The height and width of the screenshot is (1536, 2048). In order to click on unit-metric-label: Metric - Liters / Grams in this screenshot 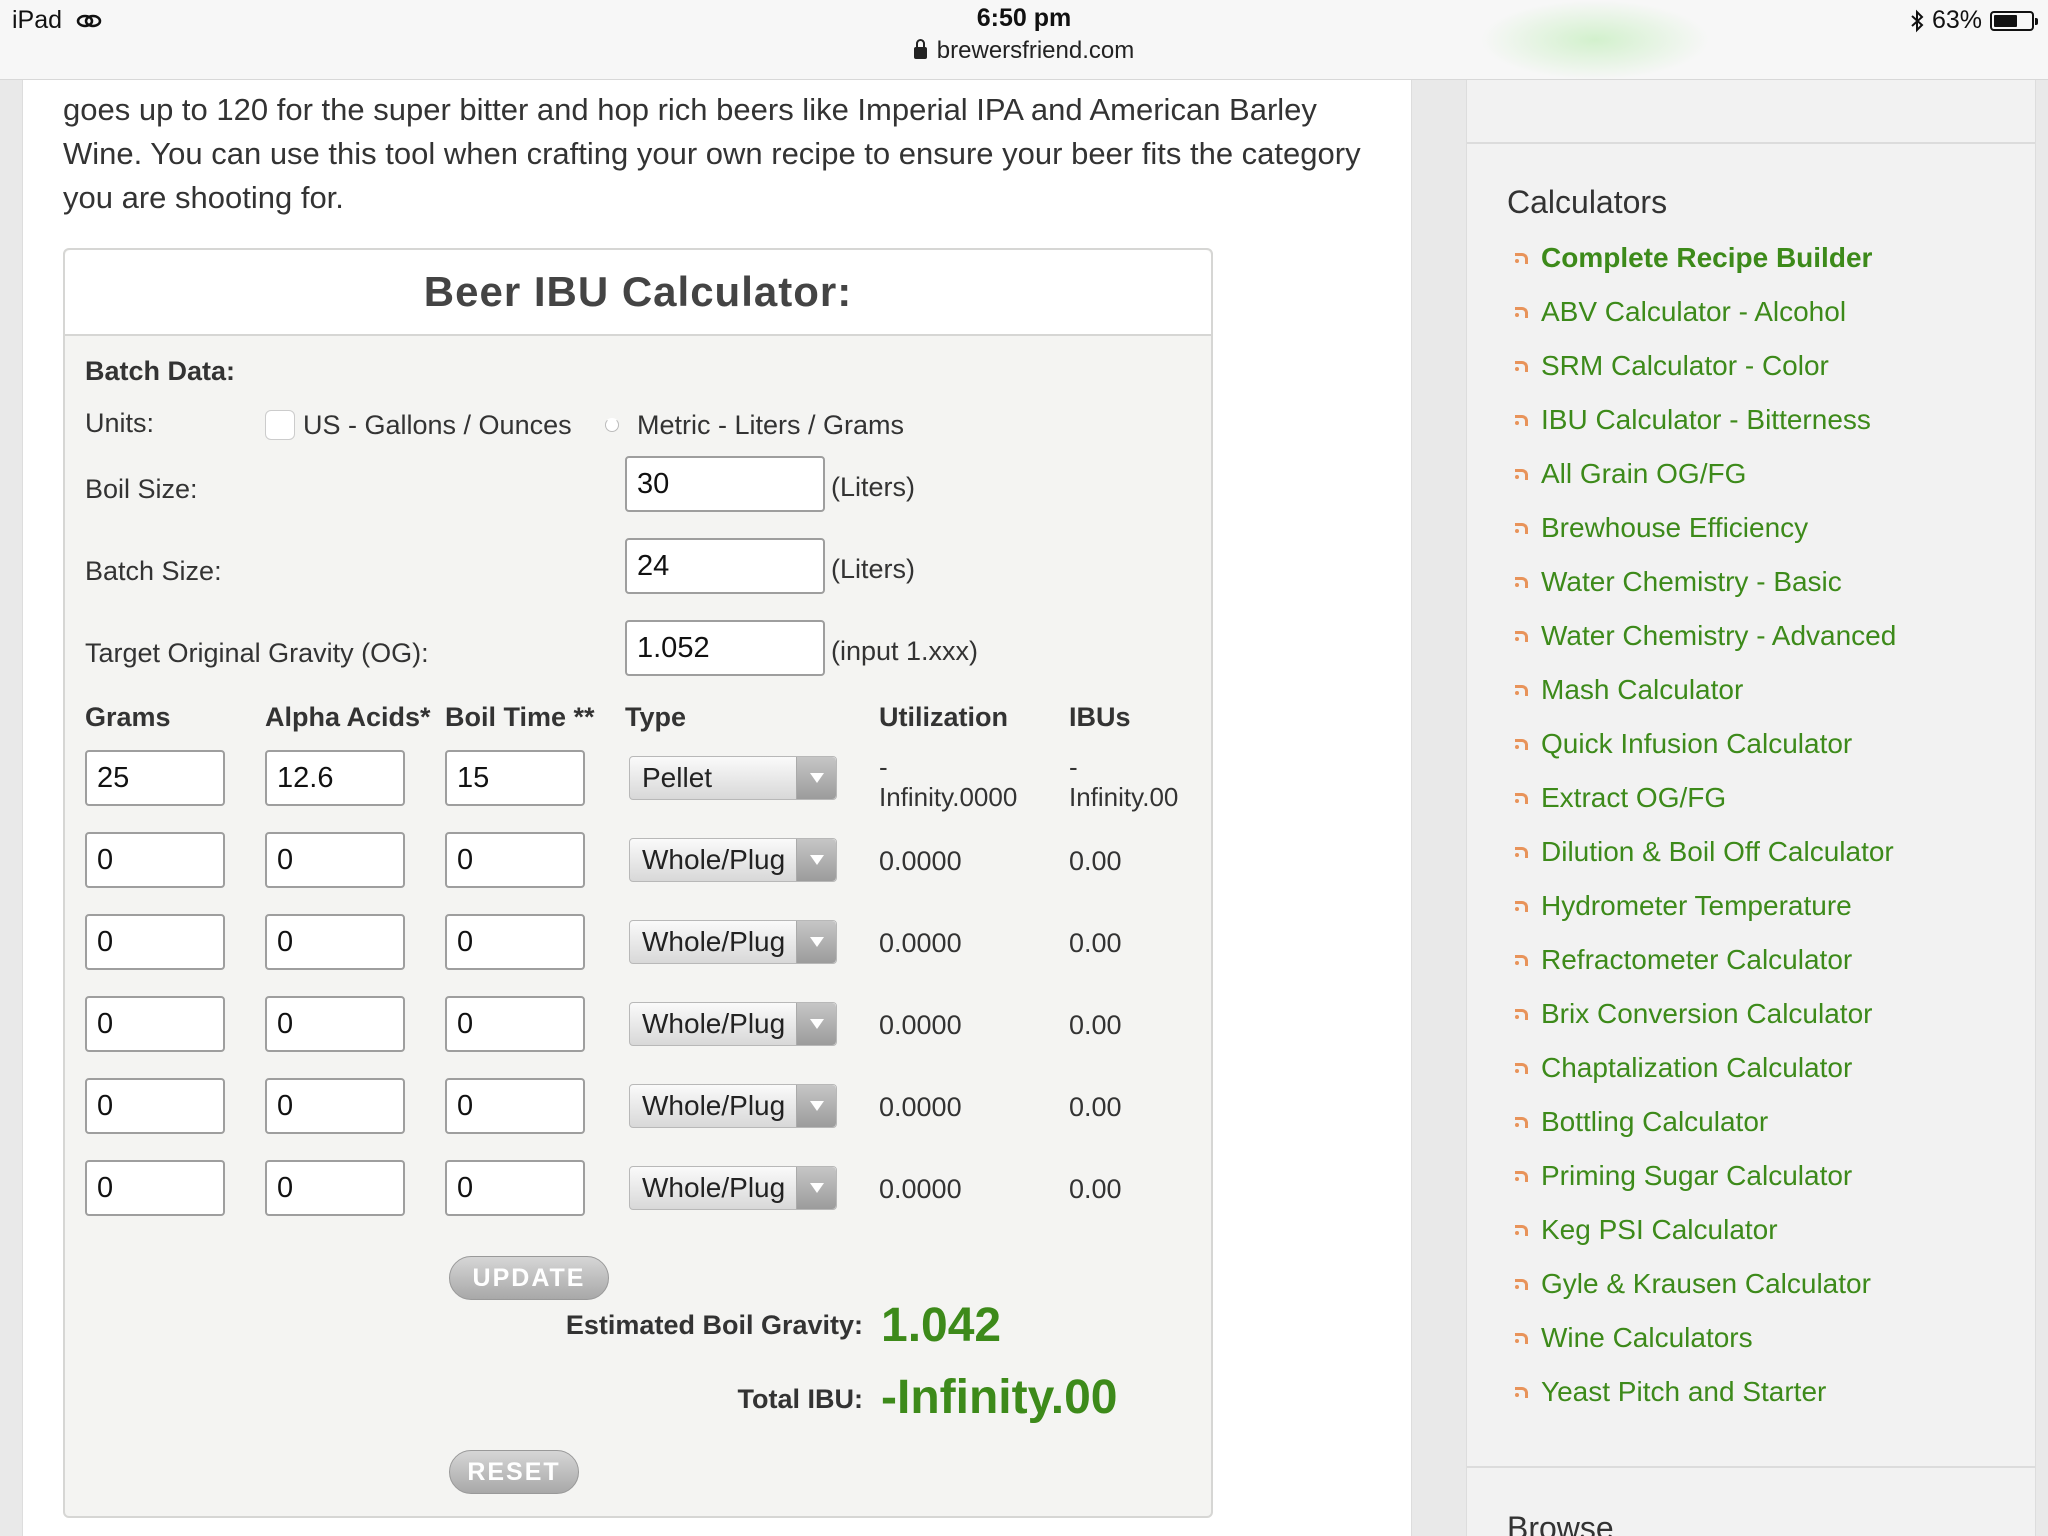, I will do `click(770, 425)`.